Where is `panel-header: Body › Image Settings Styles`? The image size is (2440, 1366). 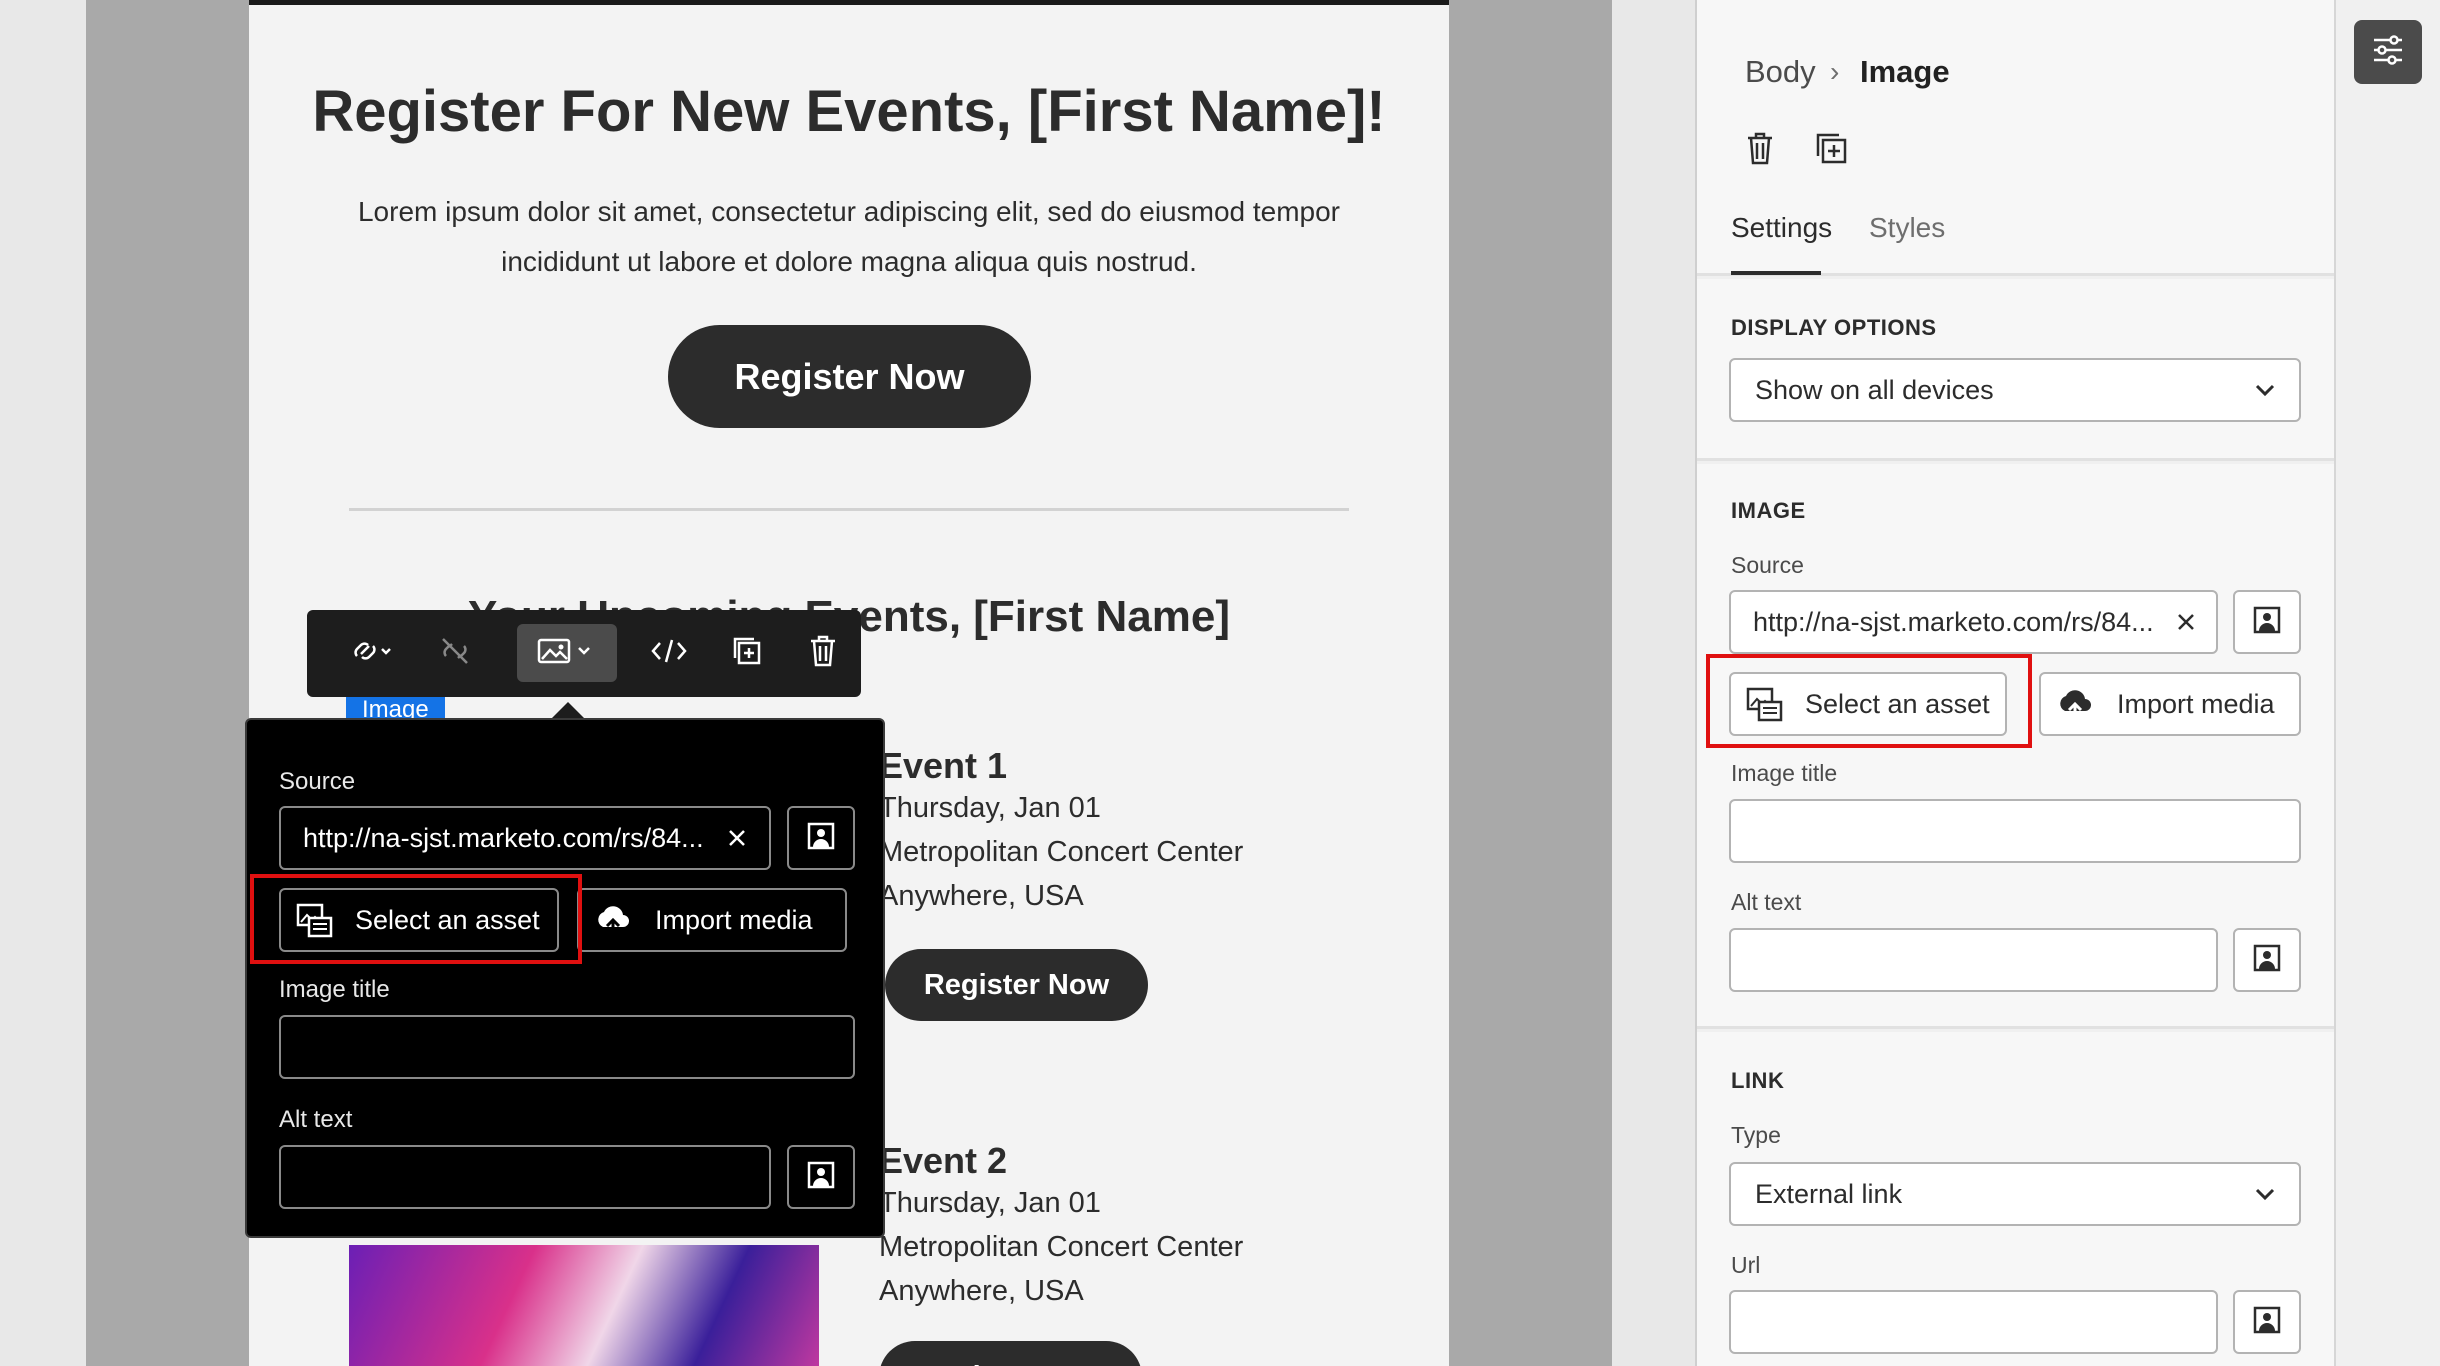 panel-header: Body › Image Settings Styles is located at coordinates (2015, 138).